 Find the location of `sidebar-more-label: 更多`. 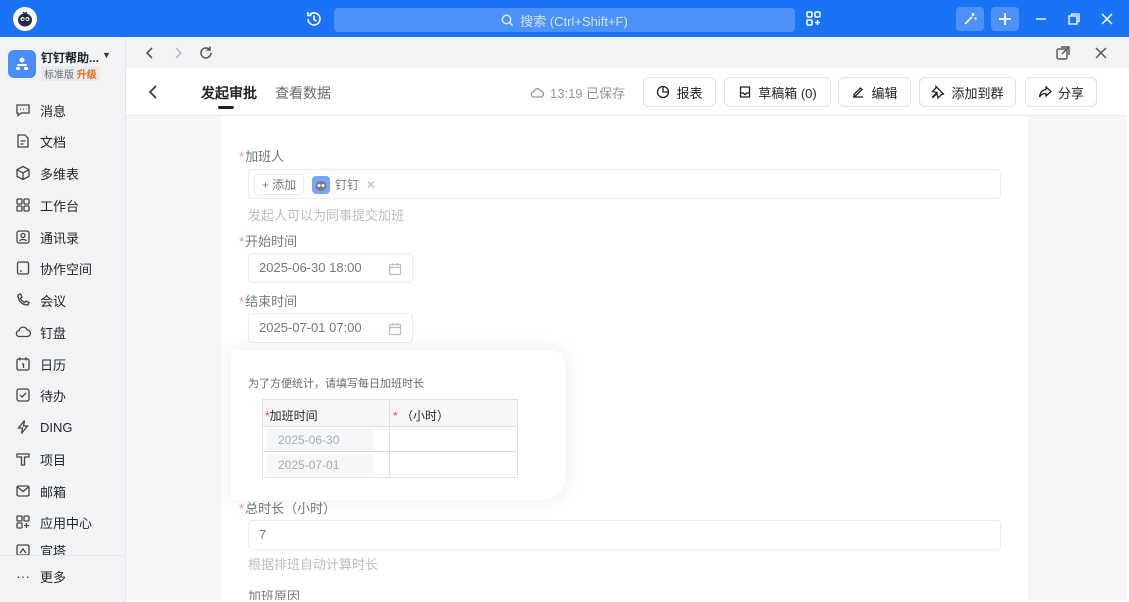

sidebar-more-label: 更多 is located at coordinates (53, 577).